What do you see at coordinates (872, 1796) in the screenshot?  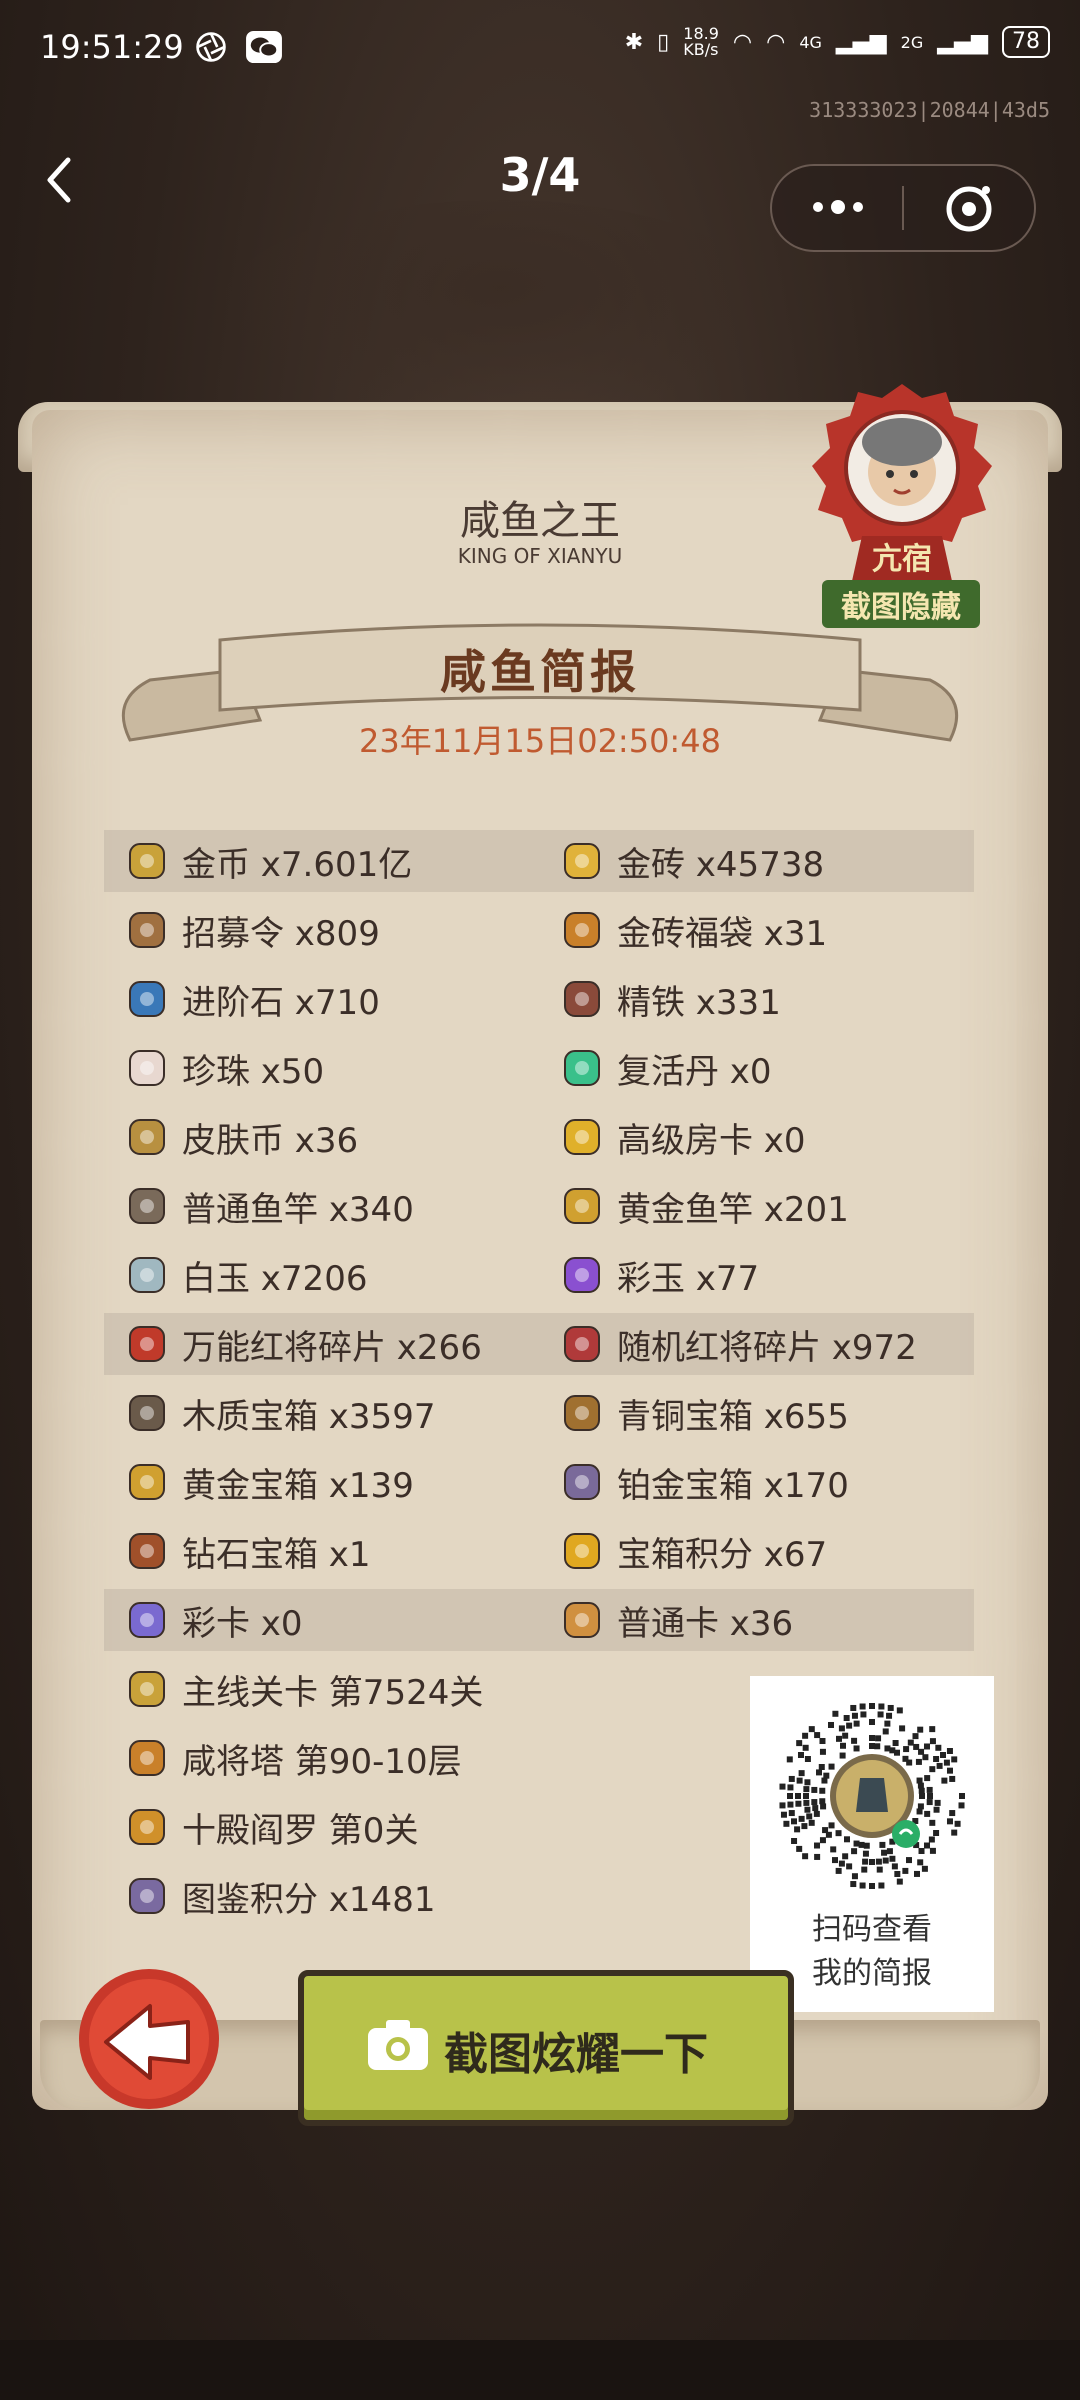 I see `qr-code` at bounding box center [872, 1796].